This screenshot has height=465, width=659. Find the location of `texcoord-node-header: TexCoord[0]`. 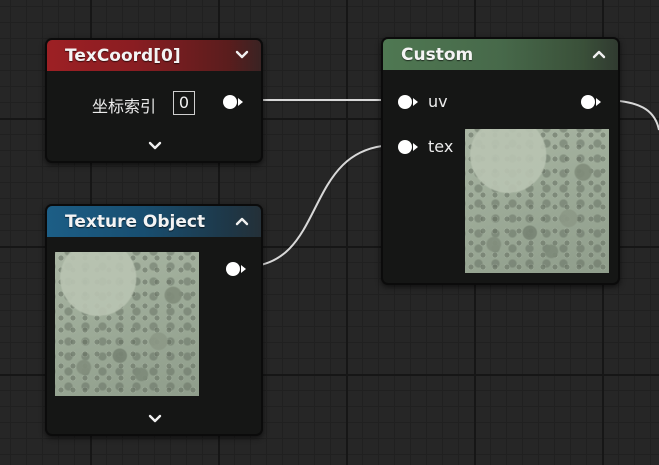

texcoord-node-header: TexCoord[0] is located at coordinates (154, 55).